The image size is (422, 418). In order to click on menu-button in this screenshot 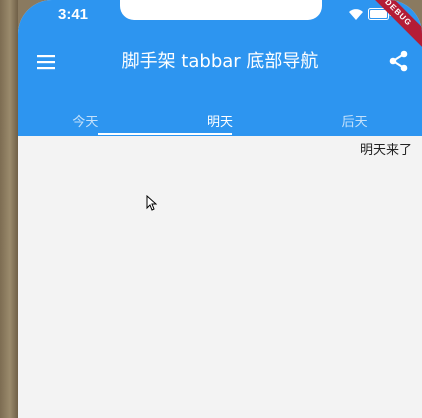, I will do `click(46, 62)`.